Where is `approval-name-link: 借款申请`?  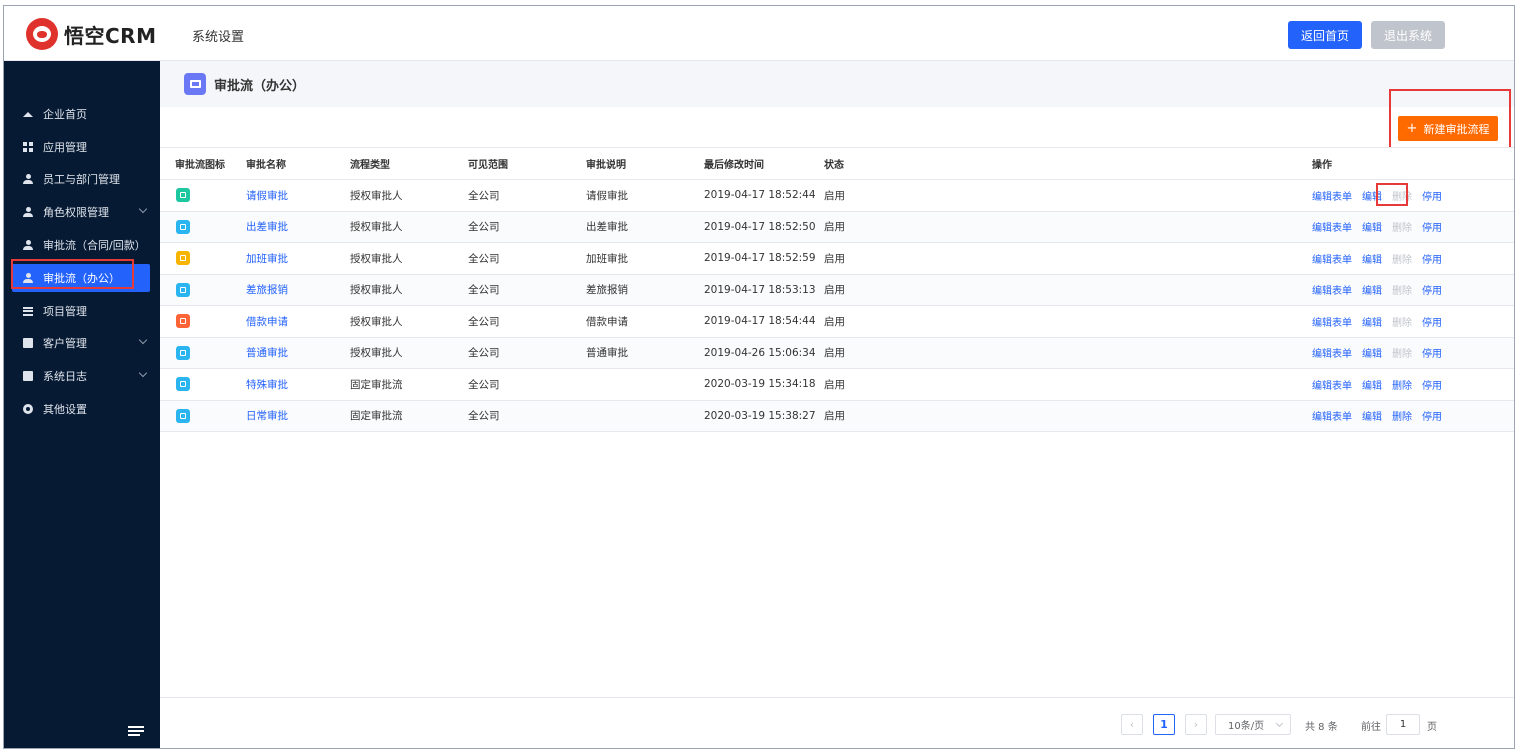
approval-name-link: 借款申请 is located at coordinates (267, 322).